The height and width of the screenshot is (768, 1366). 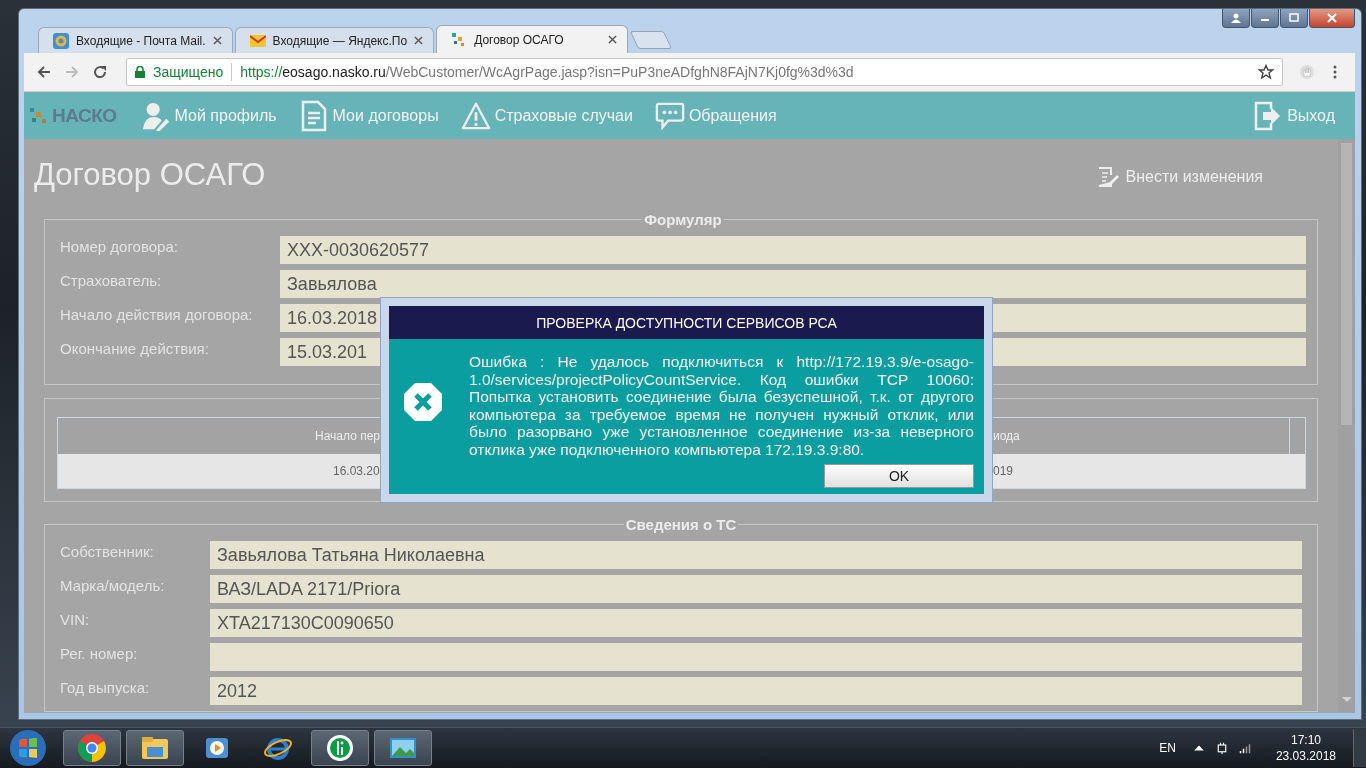 What do you see at coordinates (1305, 740) in the screenshot?
I see `clock-time: 17:10` at bounding box center [1305, 740].